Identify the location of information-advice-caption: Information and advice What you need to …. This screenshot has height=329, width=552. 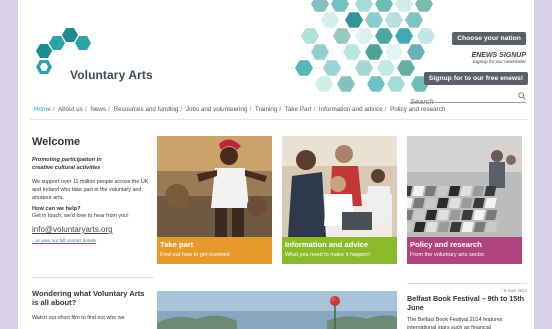
(339, 250).